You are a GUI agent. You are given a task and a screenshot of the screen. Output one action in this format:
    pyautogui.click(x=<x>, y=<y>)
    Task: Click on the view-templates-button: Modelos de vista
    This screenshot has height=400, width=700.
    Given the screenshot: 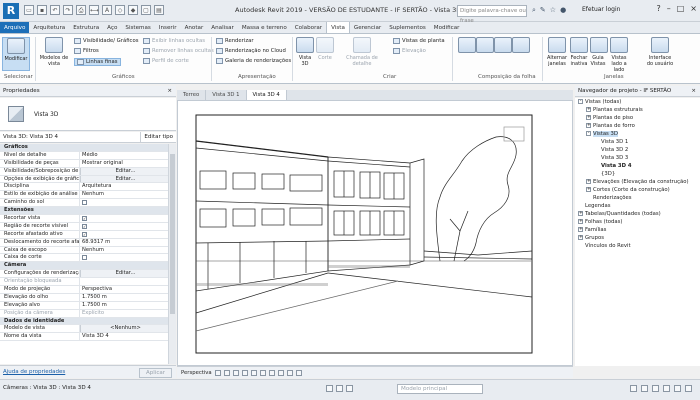 What is the action you would take?
    pyautogui.click(x=54, y=52)
    